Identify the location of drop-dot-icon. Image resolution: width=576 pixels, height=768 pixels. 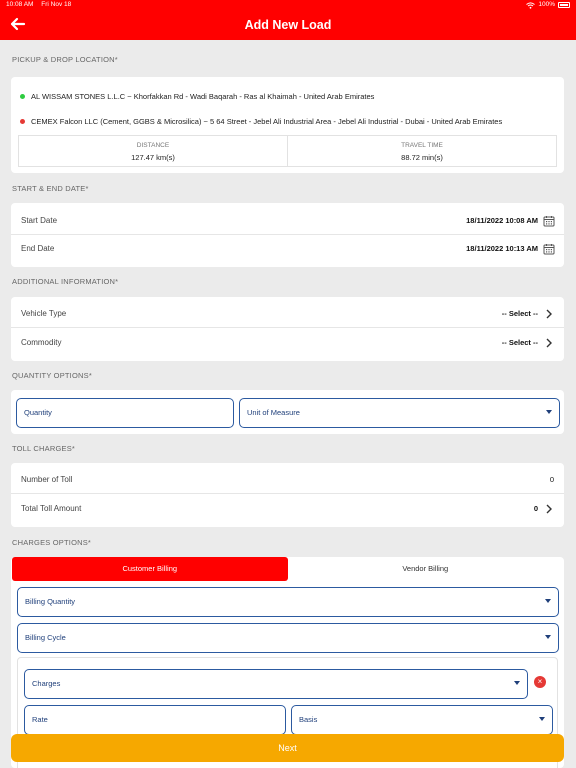
(22, 121).